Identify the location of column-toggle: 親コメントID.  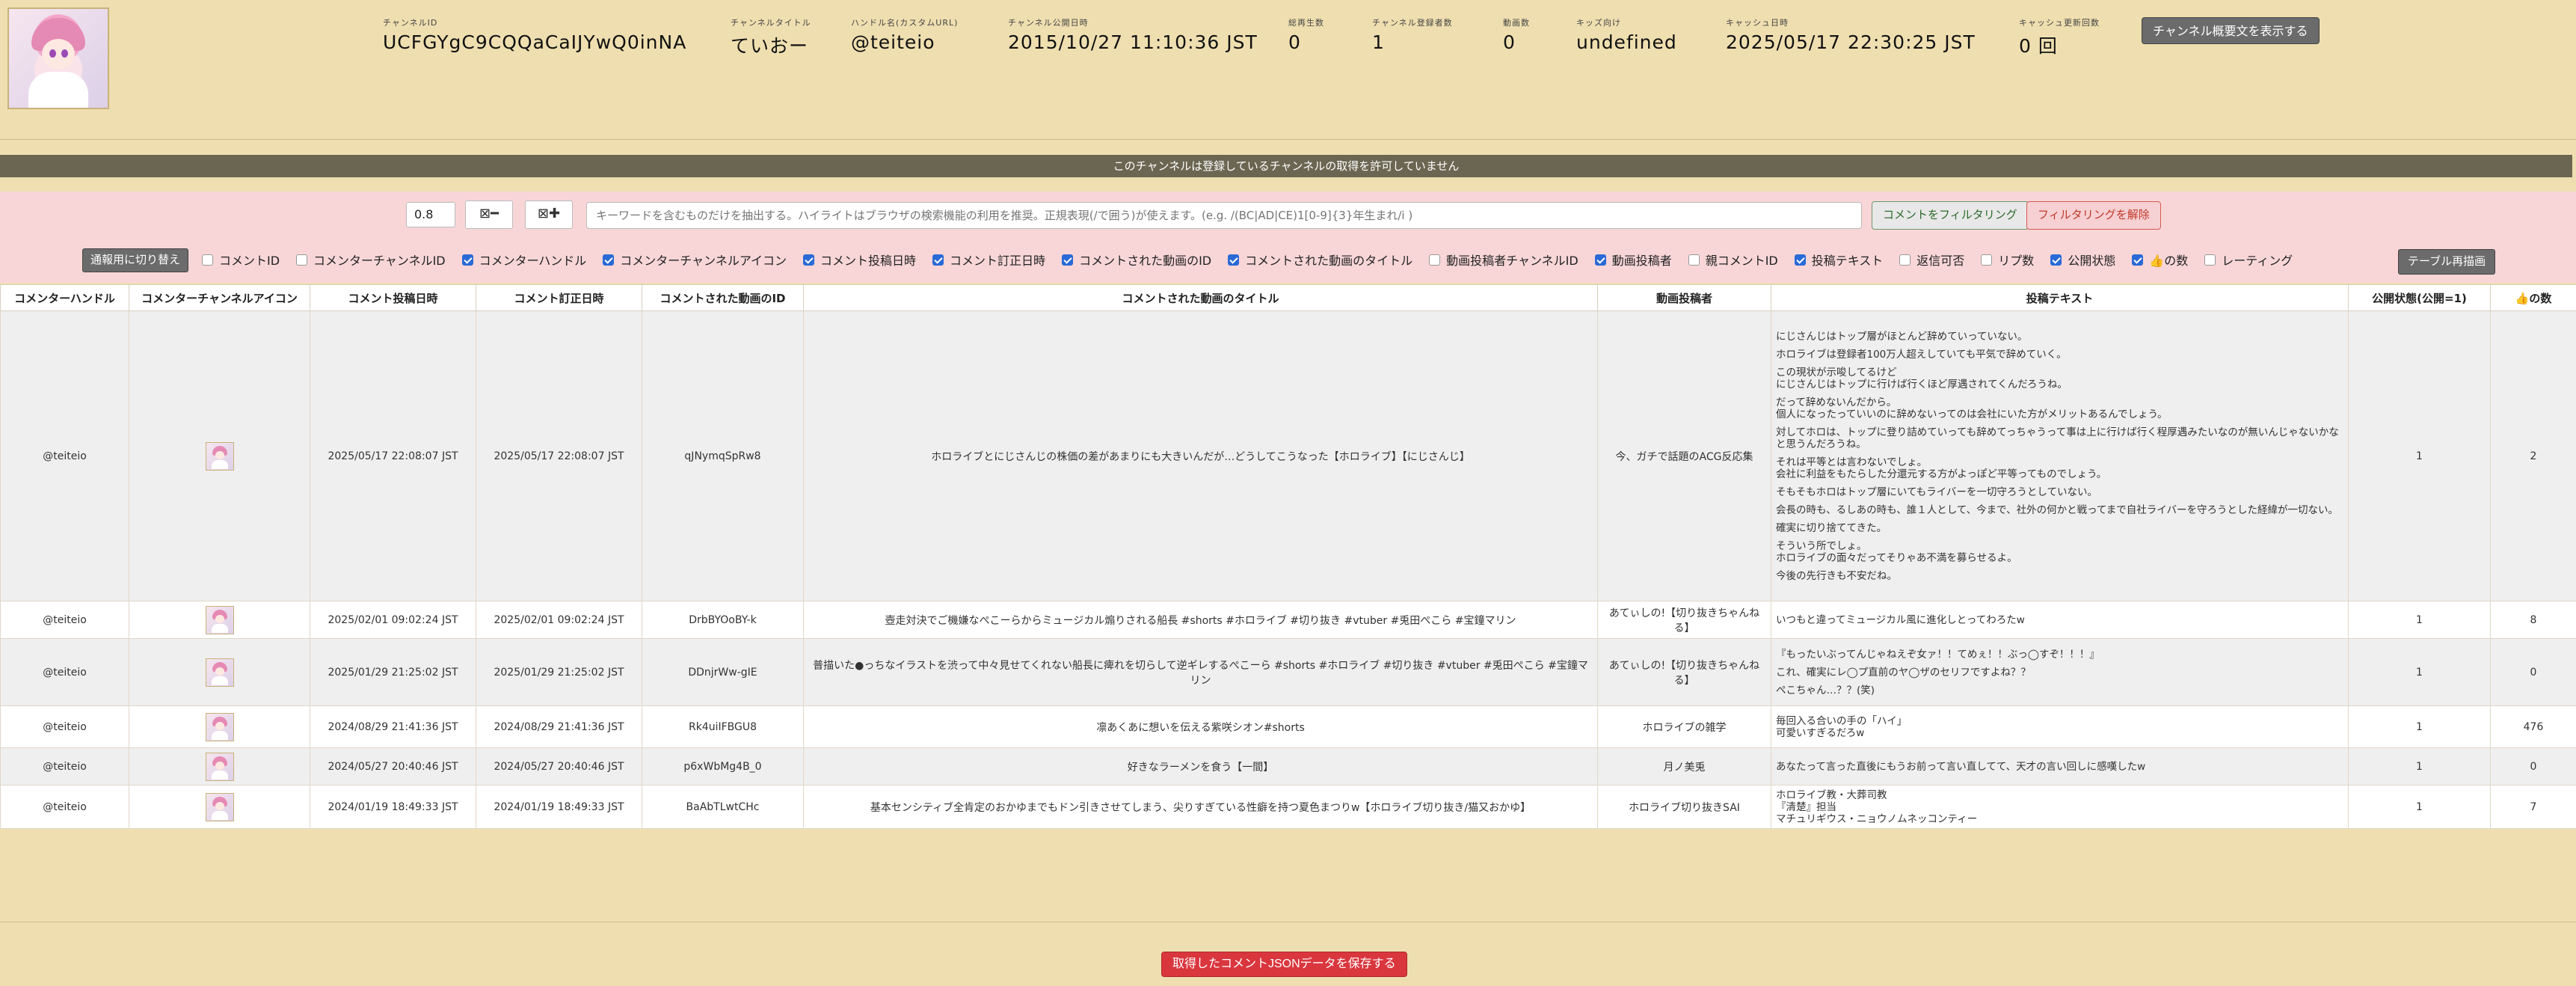
(1733, 260).